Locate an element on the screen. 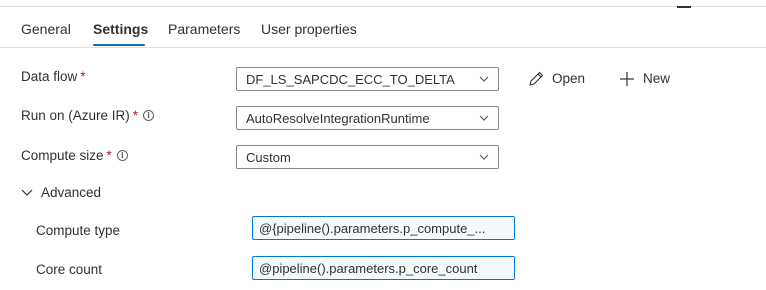 The image size is (766, 290). data-flow-select: DF_LS_SAPCDC_ECC_TO_DELTA is located at coordinates (367, 79).